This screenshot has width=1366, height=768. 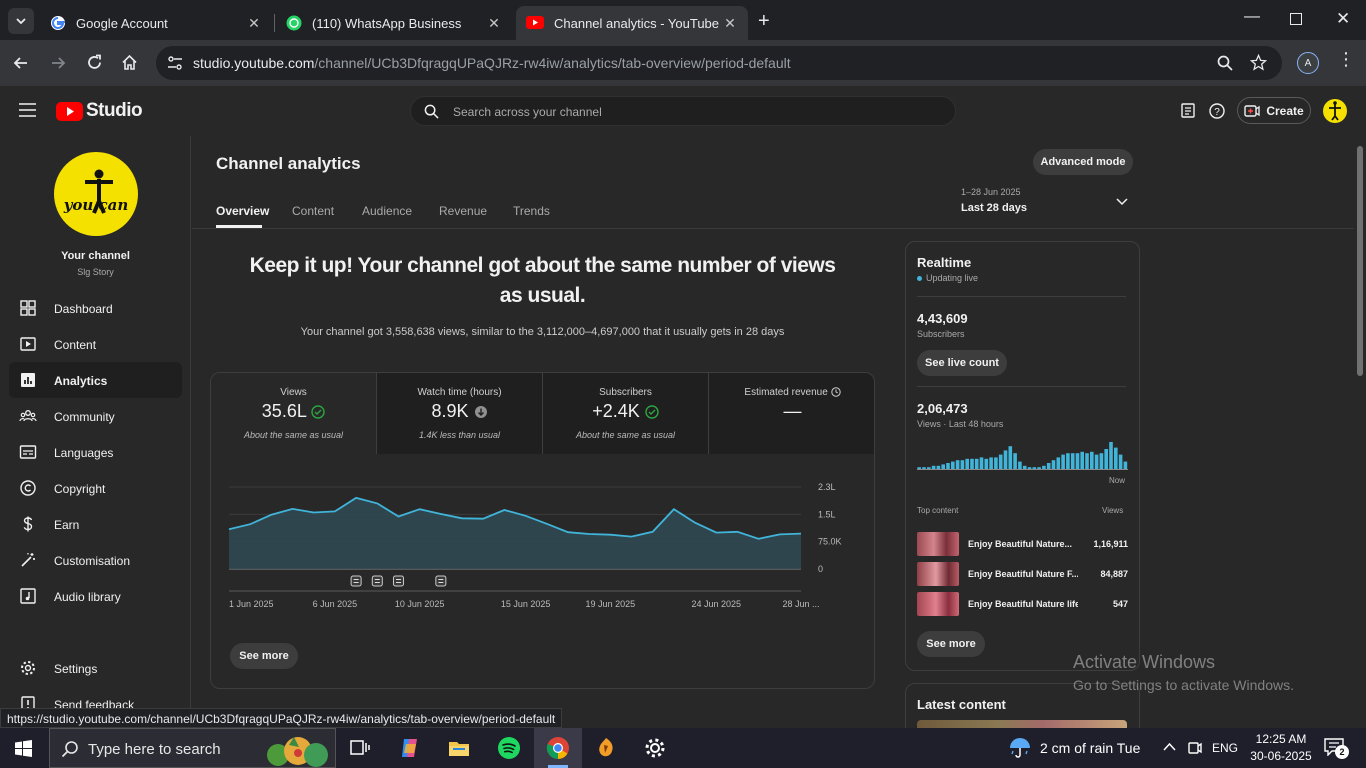 I want to click on help-icon: ?, so click(x=1217, y=111).